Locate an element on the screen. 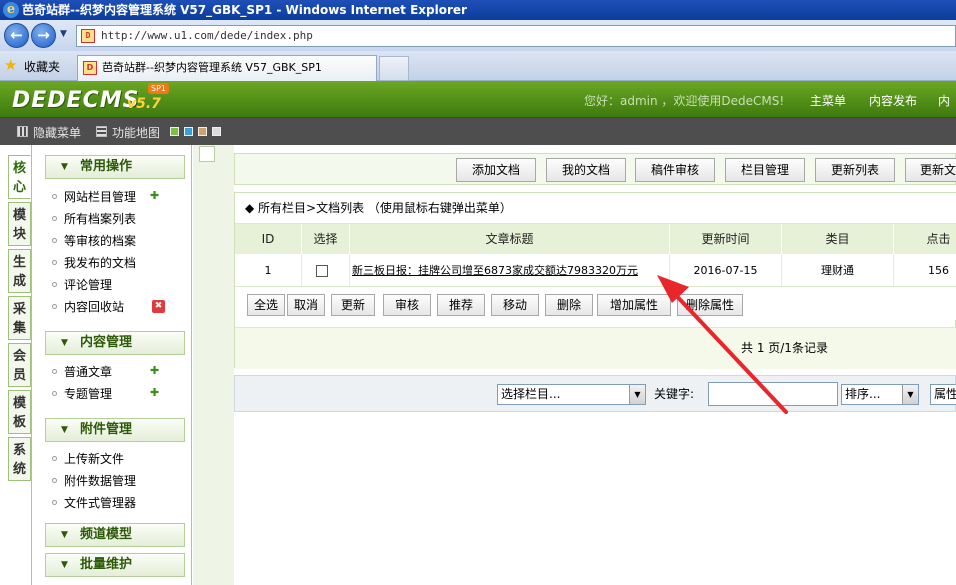 The image size is (956, 585). nav-content-publish: 内容发布 is located at coordinates (893, 100).